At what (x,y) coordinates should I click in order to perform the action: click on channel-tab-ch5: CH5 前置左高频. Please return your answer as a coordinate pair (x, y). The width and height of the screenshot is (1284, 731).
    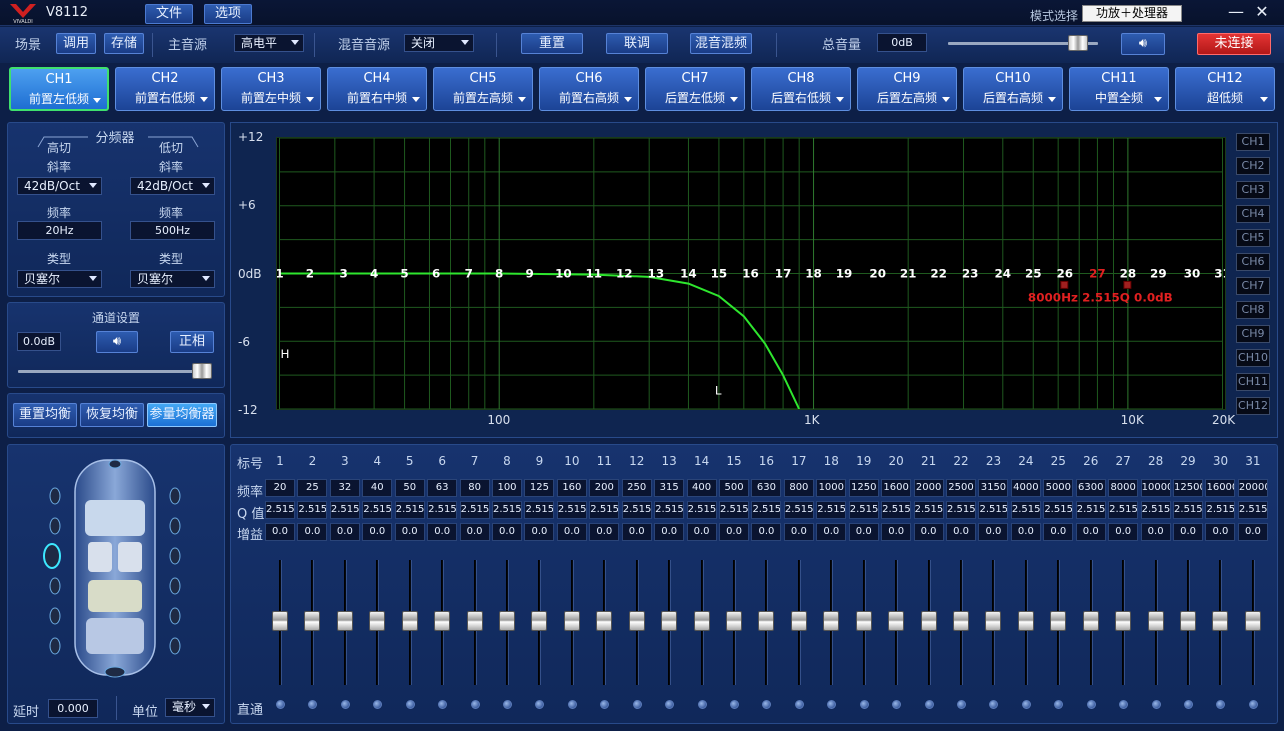
    Looking at the image, I should click on (483, 89).